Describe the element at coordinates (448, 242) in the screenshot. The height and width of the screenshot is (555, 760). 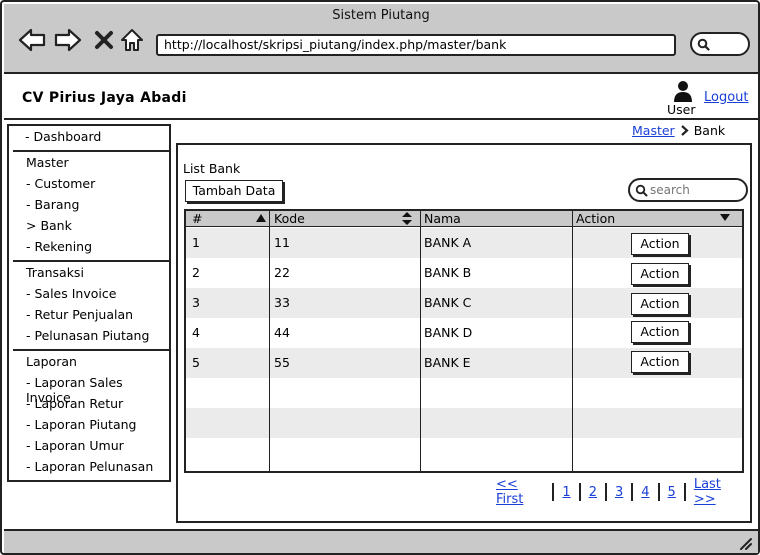
I see `cell-nama: BANK A` at that location.